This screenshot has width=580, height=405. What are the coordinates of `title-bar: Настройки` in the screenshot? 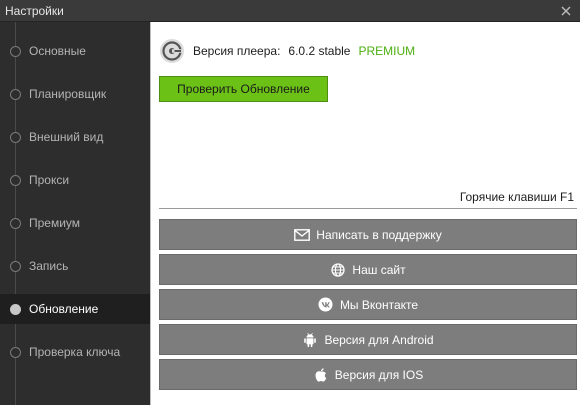 It's located at (290, 11).